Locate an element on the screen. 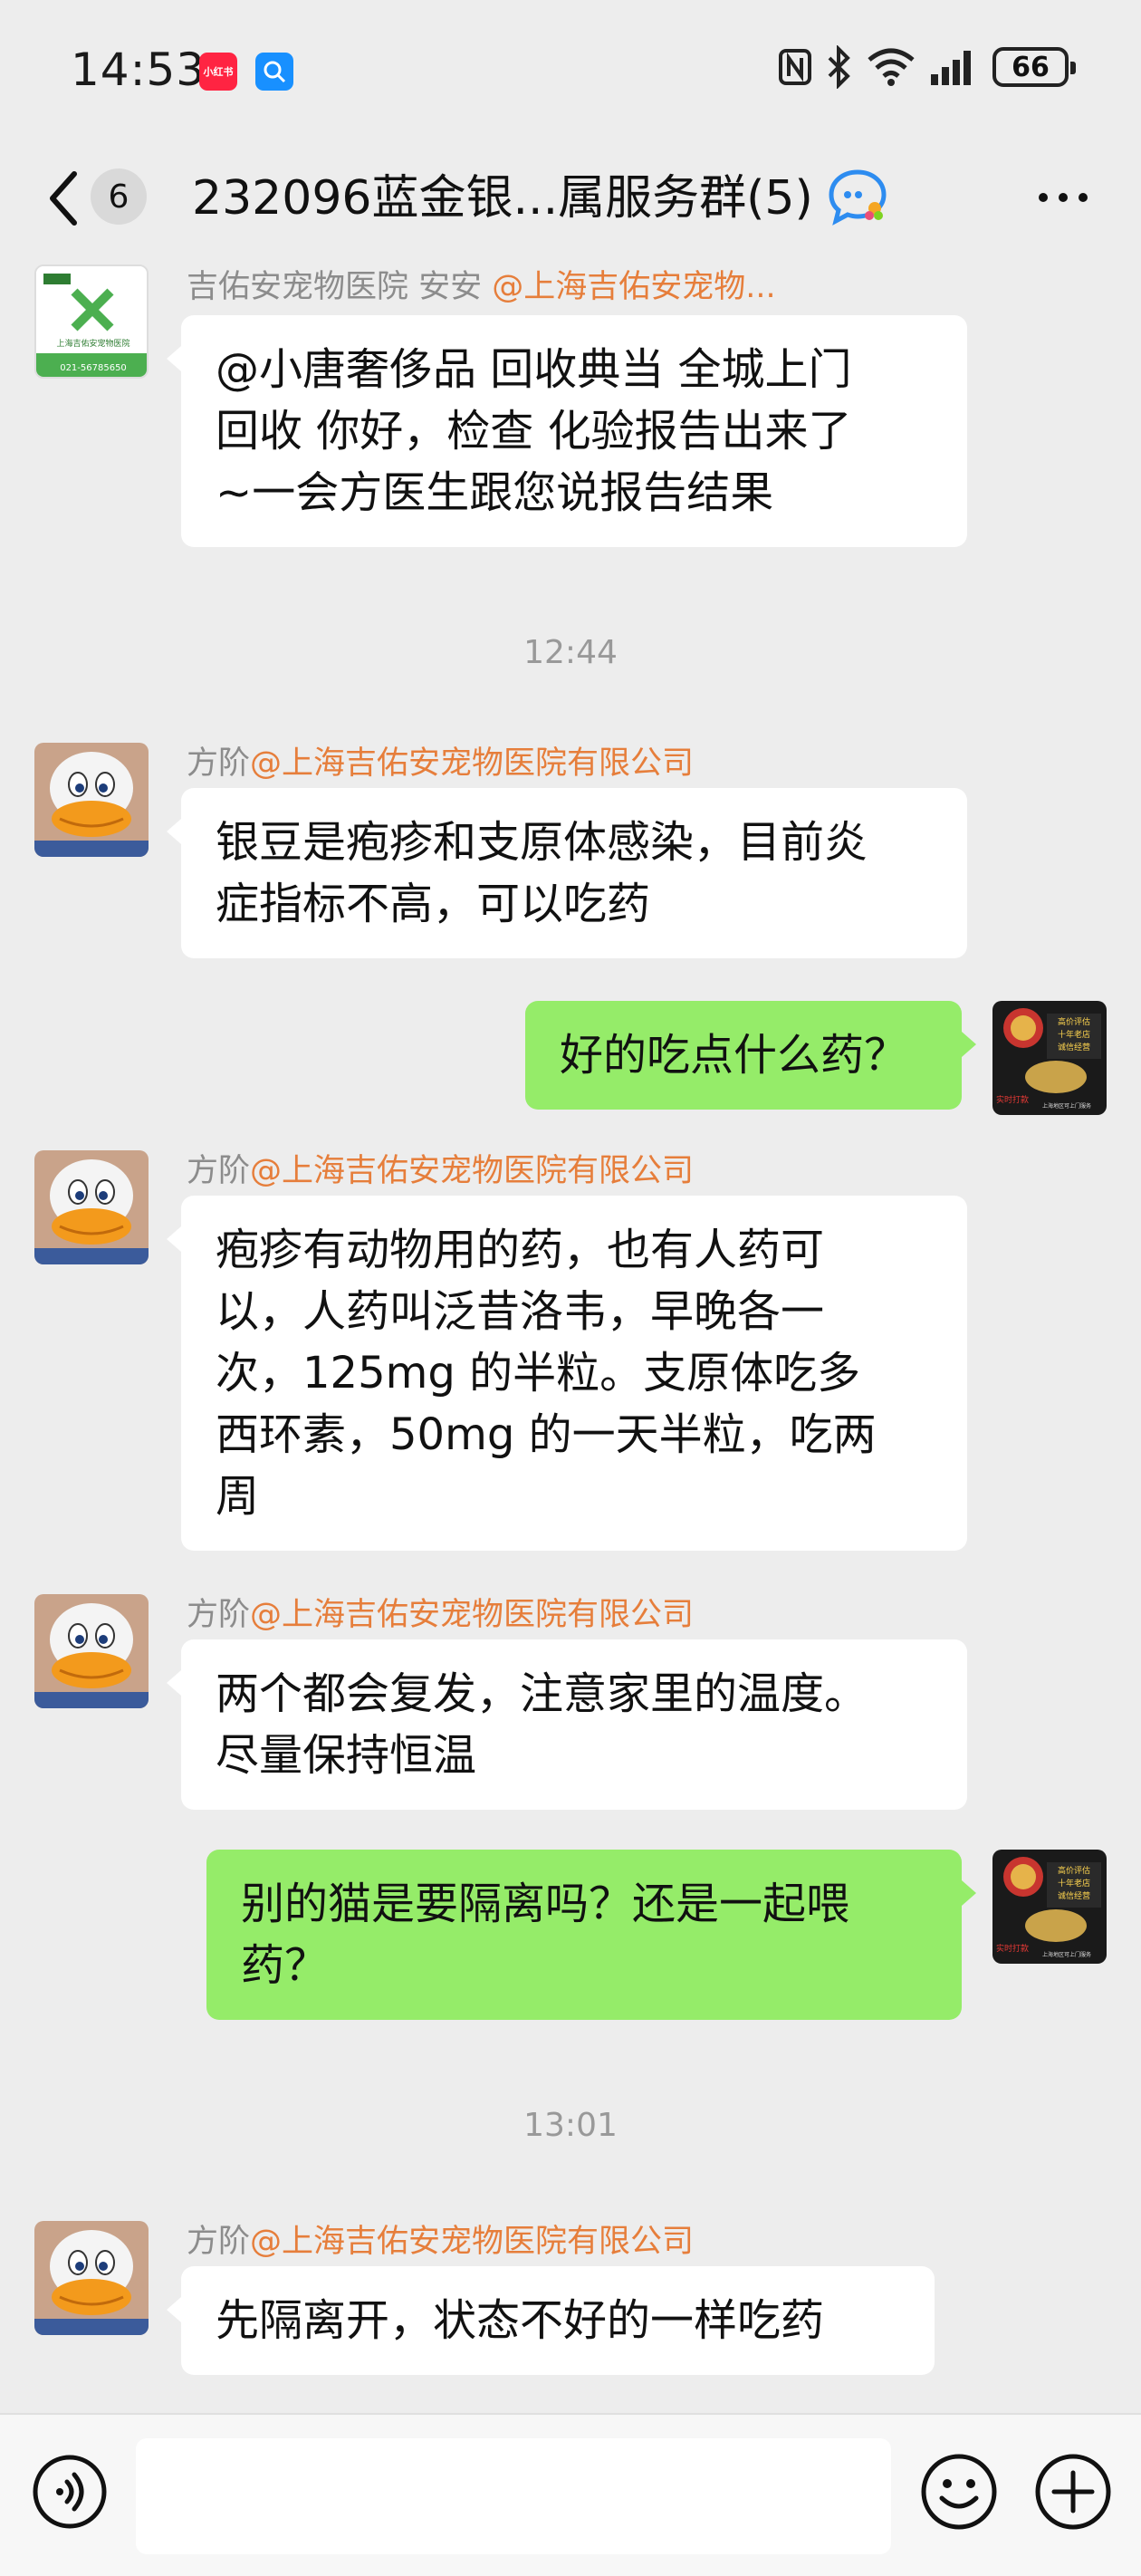 The height and width of the screenshot is (2576, 1141). outgoing-message-bubble: 别的猫是要隔离吗？还是一起喂 药？ is located at coordinates (591, 1935).